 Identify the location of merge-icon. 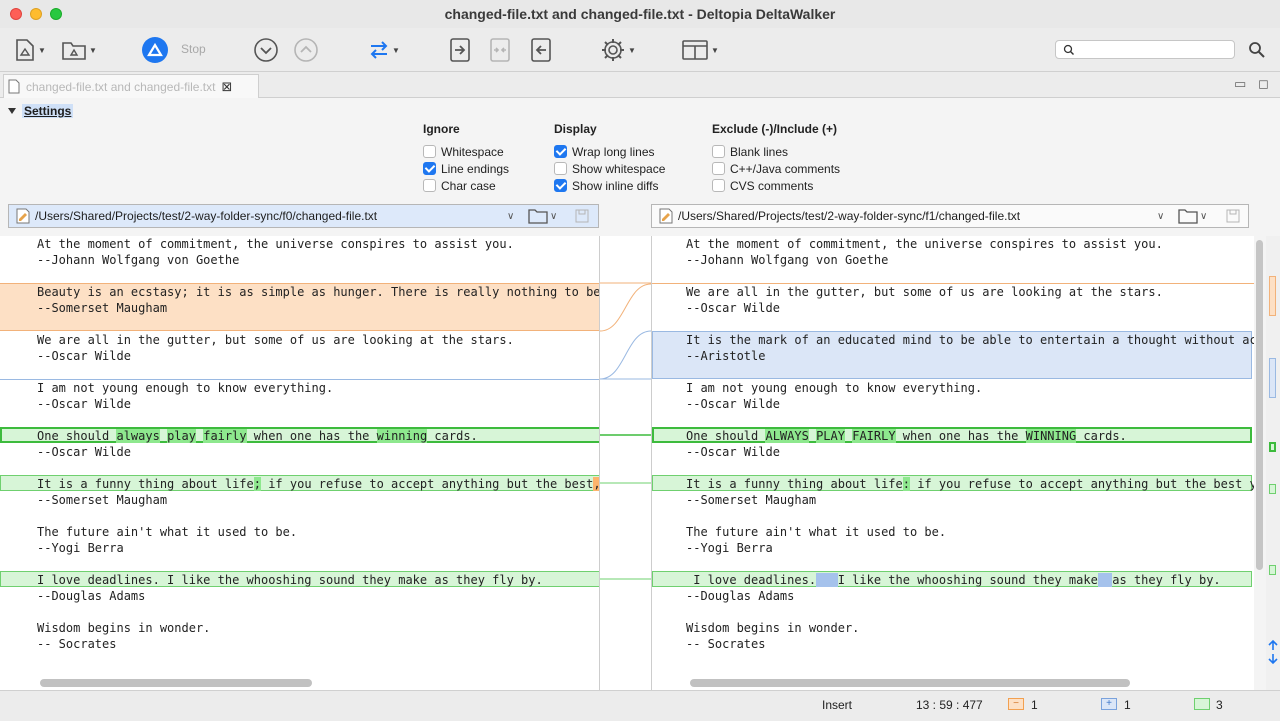
(500, 50).